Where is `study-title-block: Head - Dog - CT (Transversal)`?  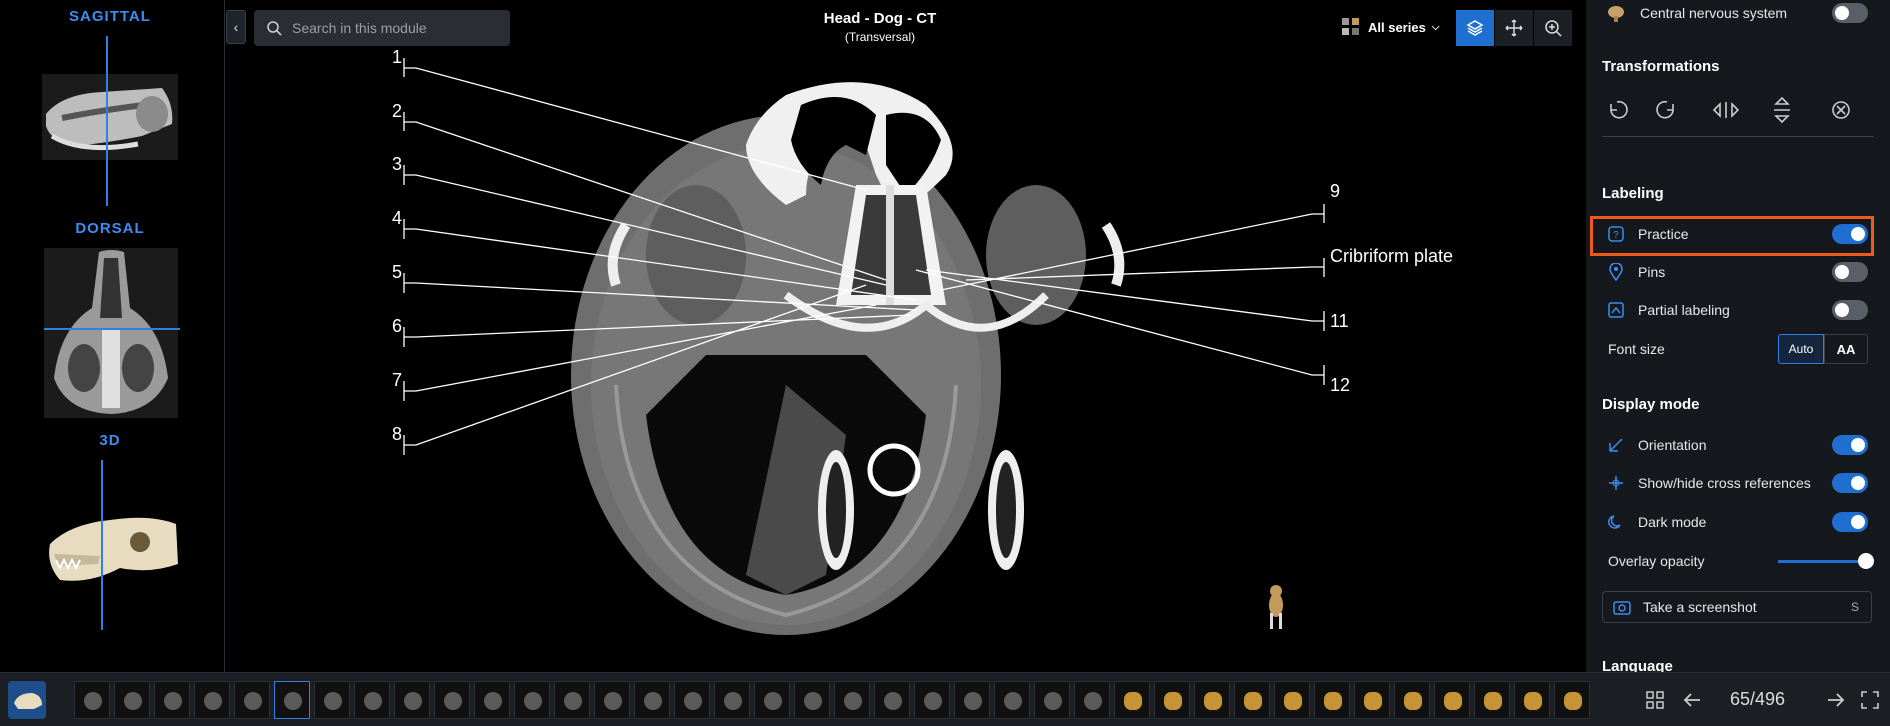
study-title-block: Head - Dog - CT (Transversal) is located at coordinates (880, 27).